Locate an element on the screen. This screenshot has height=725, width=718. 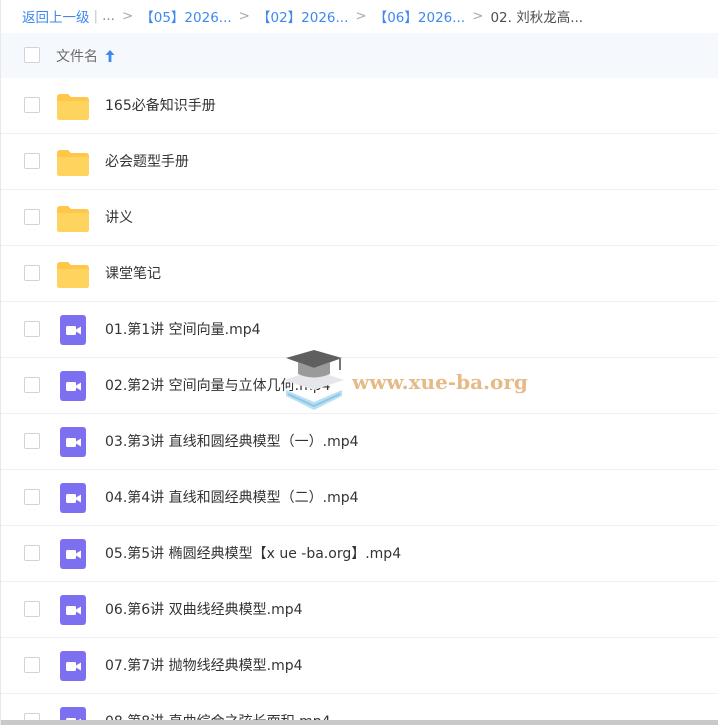
back-link: 返回上一级 is located at coordinates (56, 16).